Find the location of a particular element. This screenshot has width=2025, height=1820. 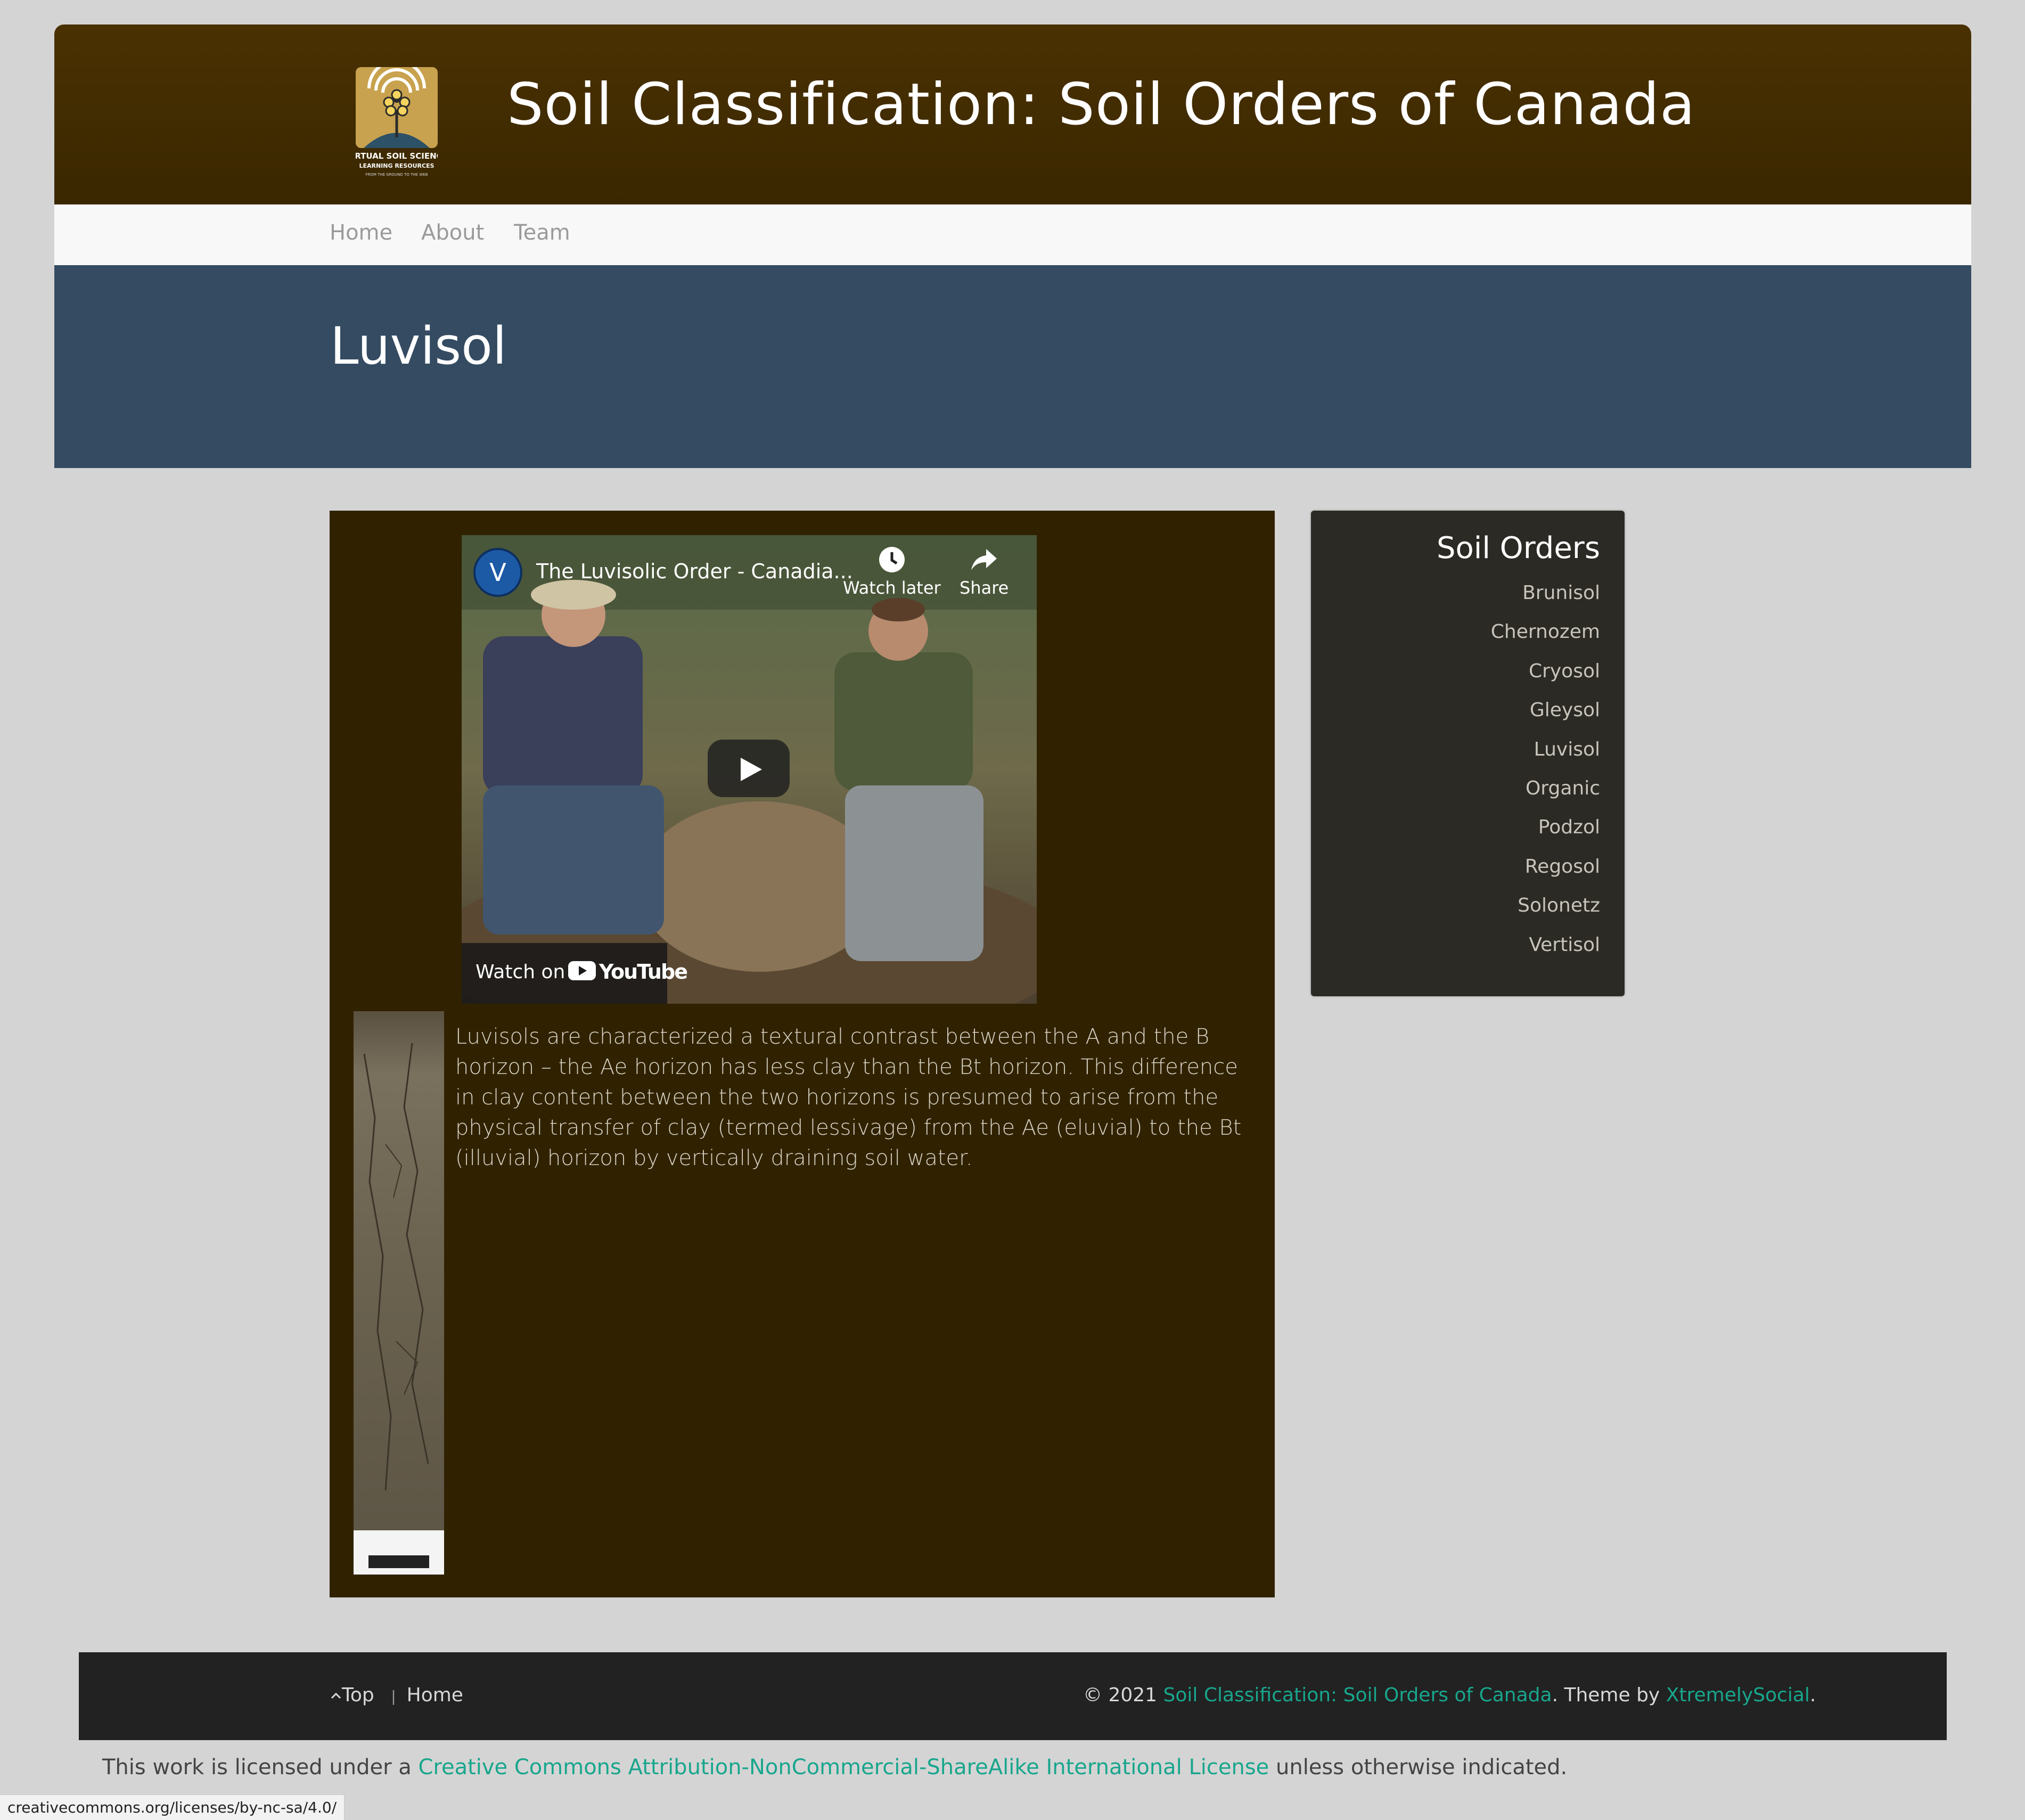

youtube-play-icon is located at coordinates (582, 971).